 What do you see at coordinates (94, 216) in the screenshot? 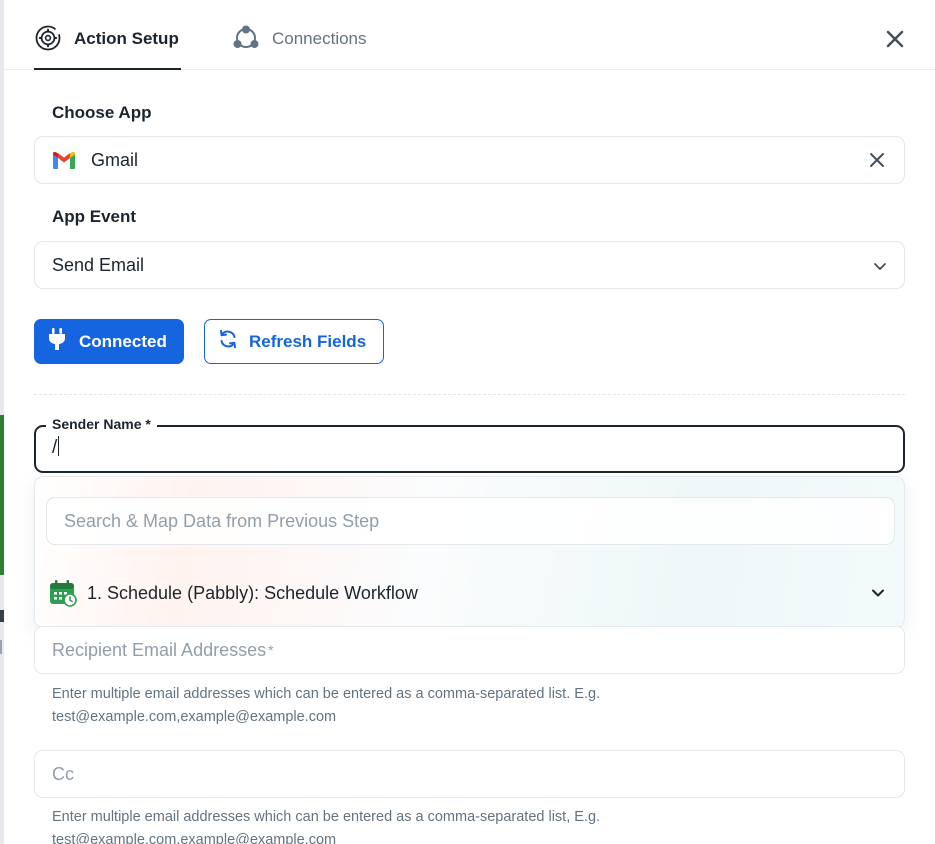
I see `app-event-label: App Event` at bounding box center [94, 216].